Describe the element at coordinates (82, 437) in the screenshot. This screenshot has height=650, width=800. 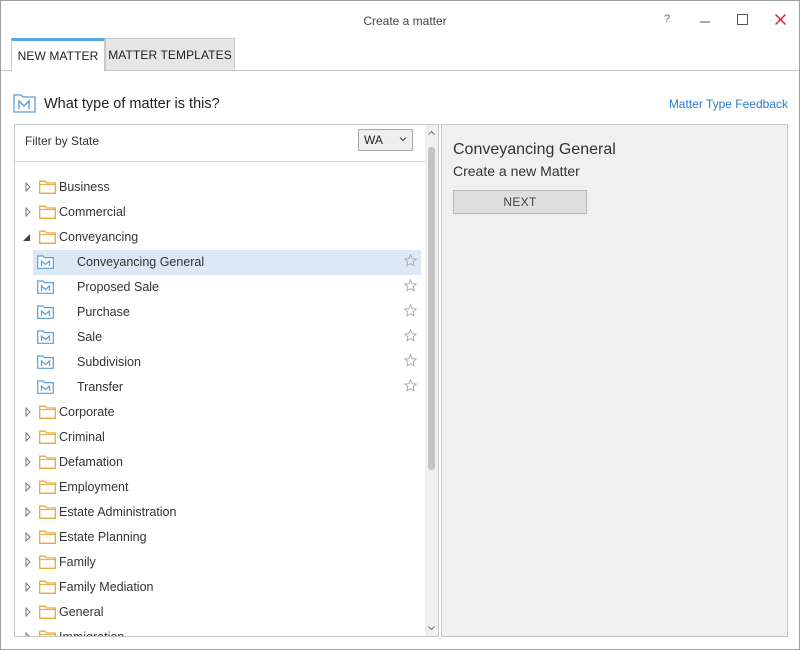
I see `tree-item-label: Criminal` at that location.